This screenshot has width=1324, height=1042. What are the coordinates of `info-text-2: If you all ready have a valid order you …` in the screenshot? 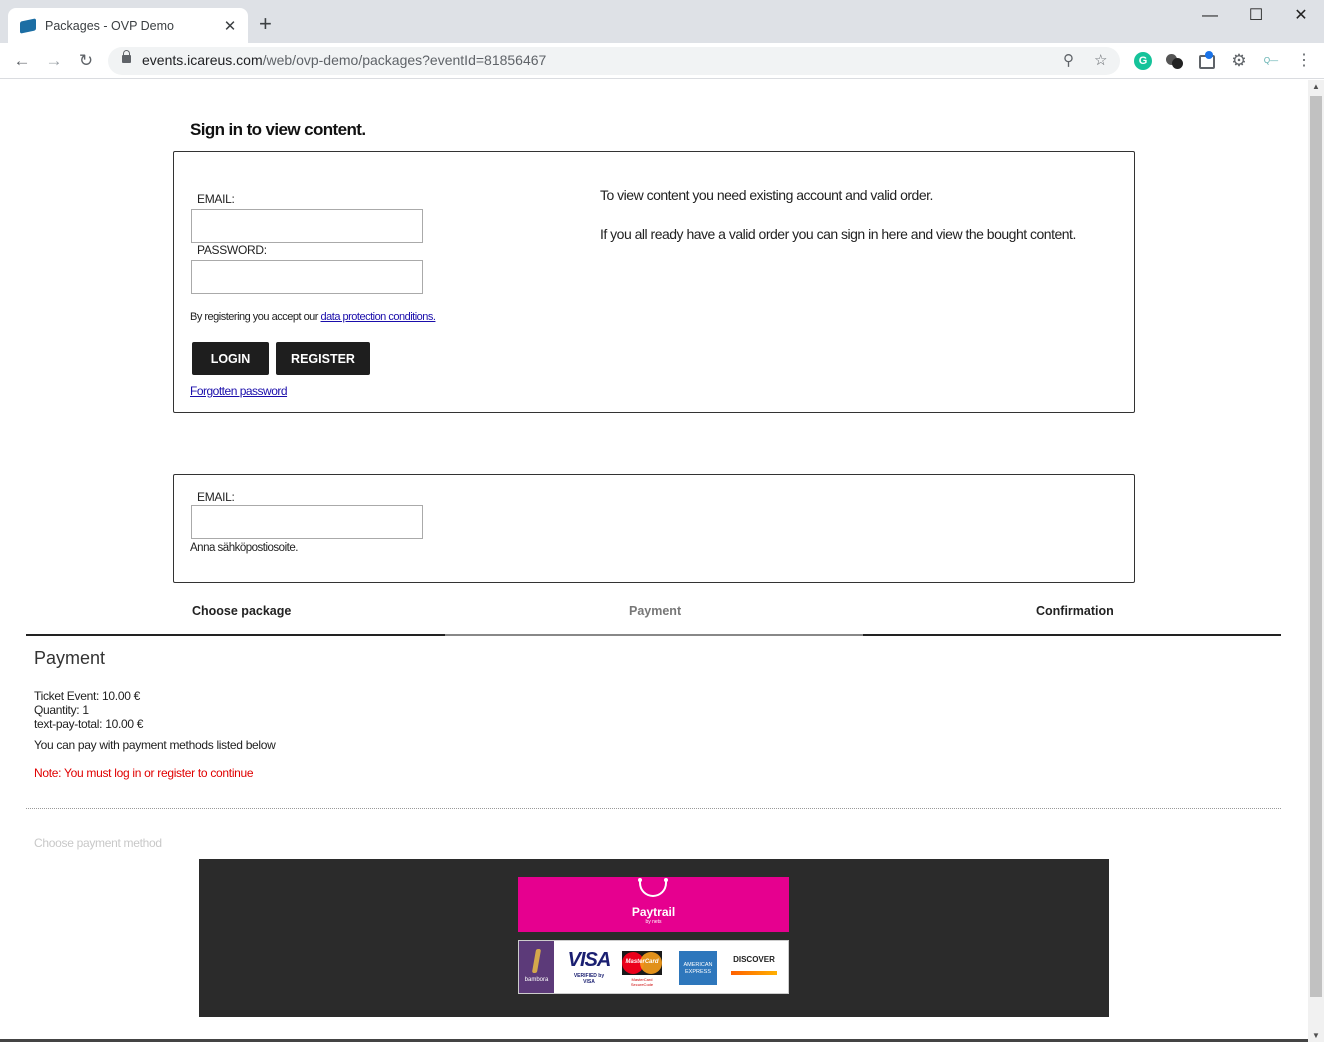 It's located at (838, 234).